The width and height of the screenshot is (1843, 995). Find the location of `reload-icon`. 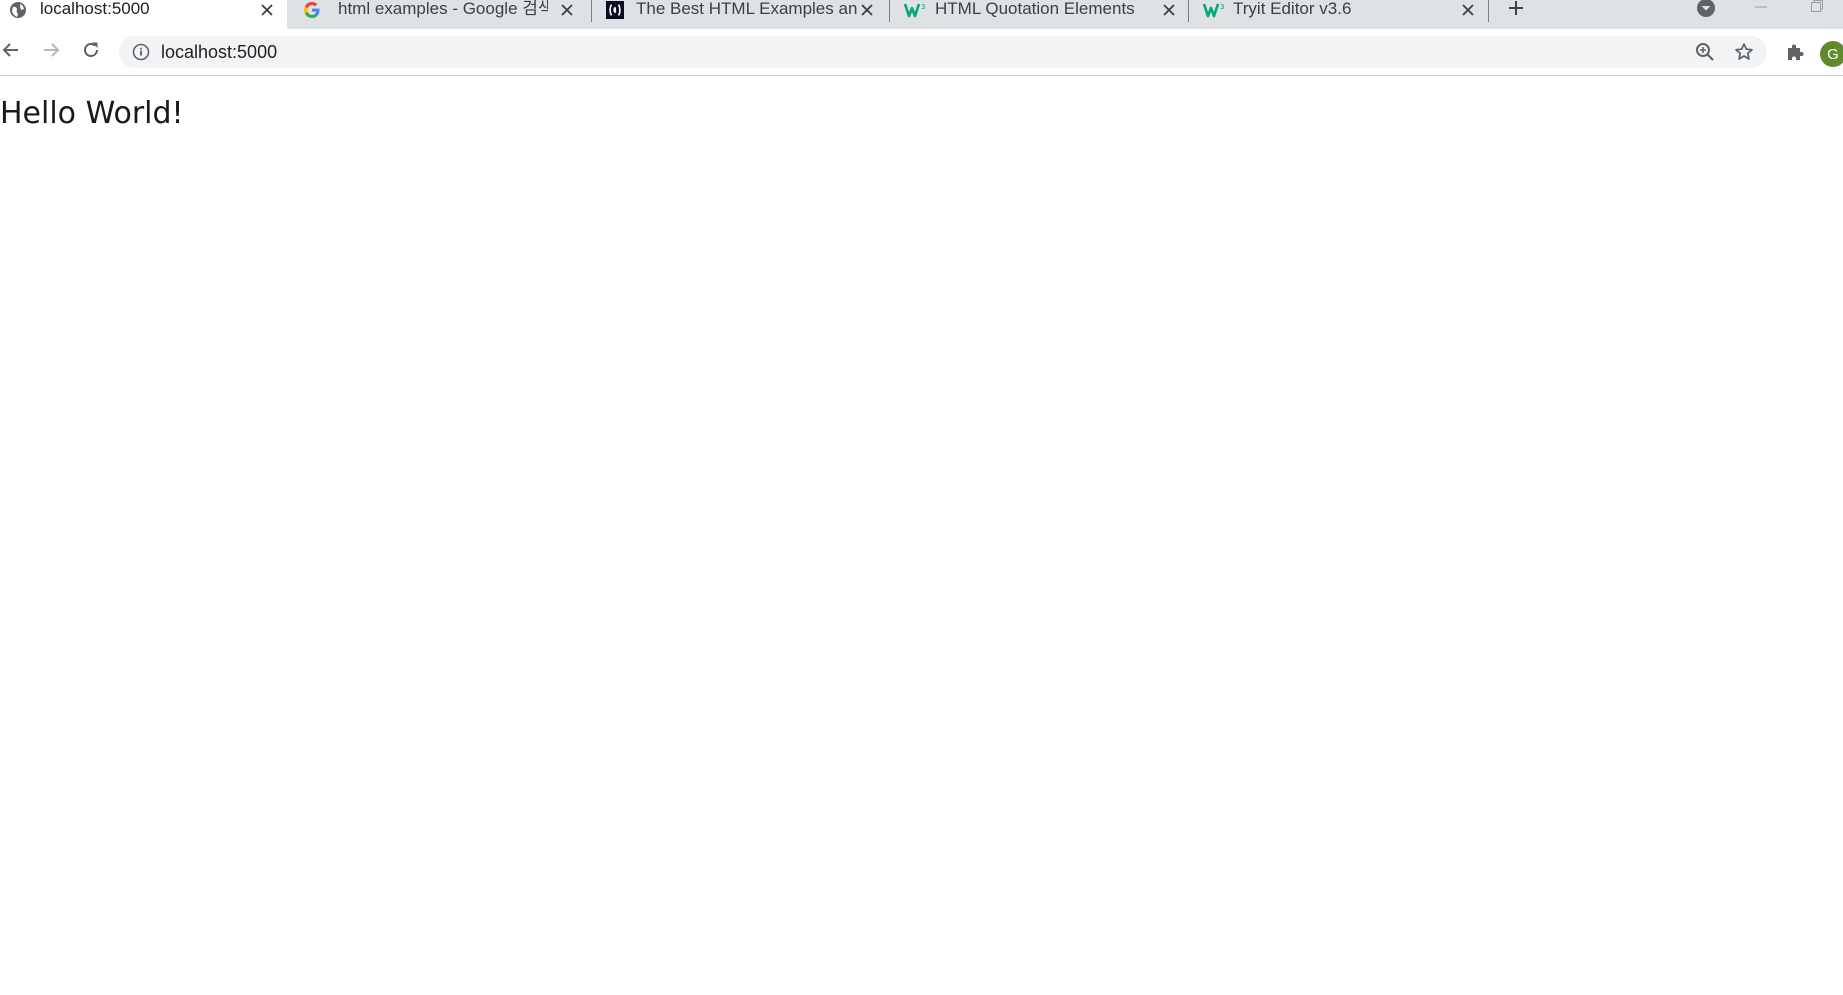

reload-icon is located at coordinates (91, 52).